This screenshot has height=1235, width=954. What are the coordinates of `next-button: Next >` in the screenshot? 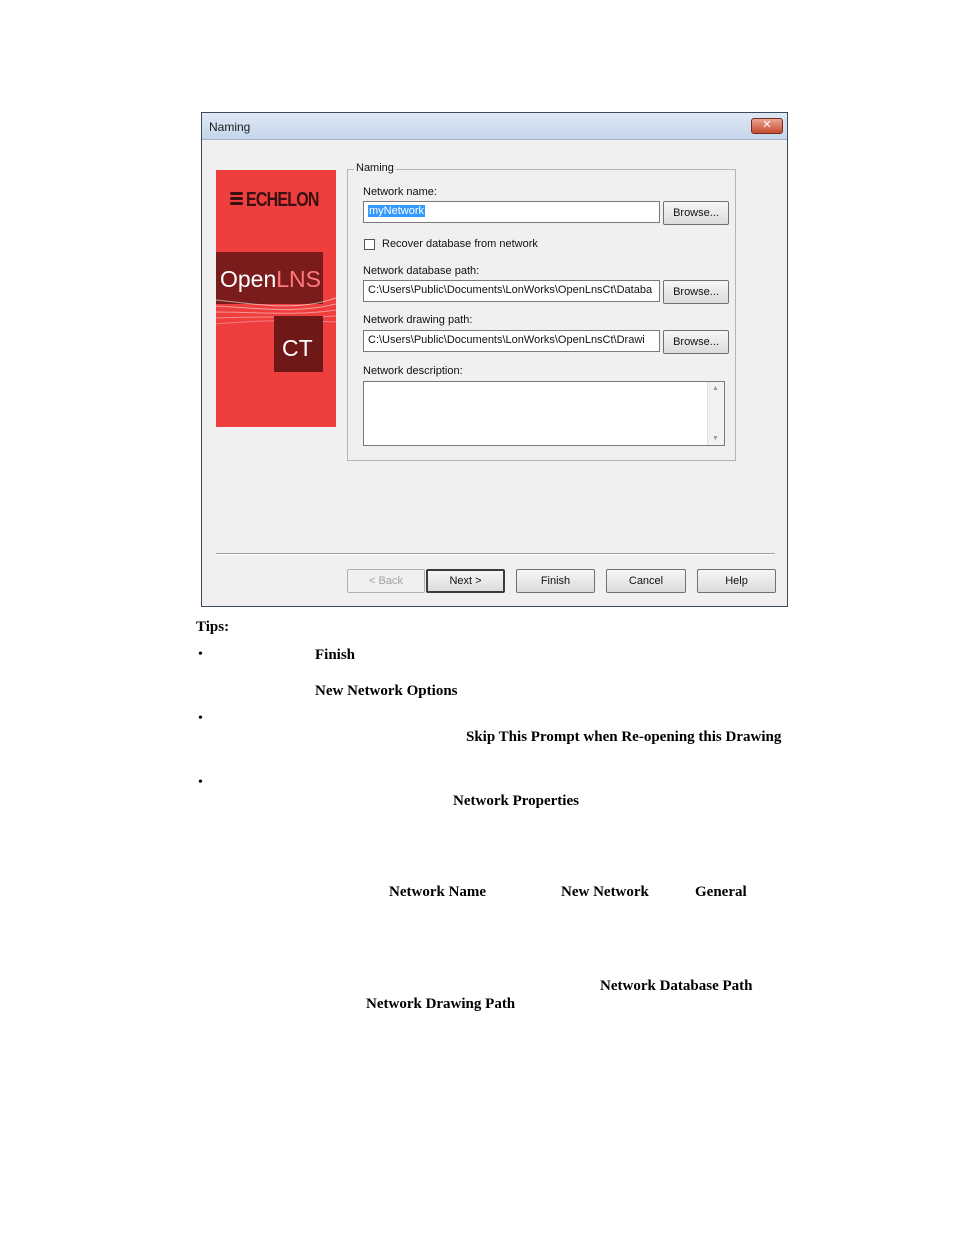 It's located at (465, 581).